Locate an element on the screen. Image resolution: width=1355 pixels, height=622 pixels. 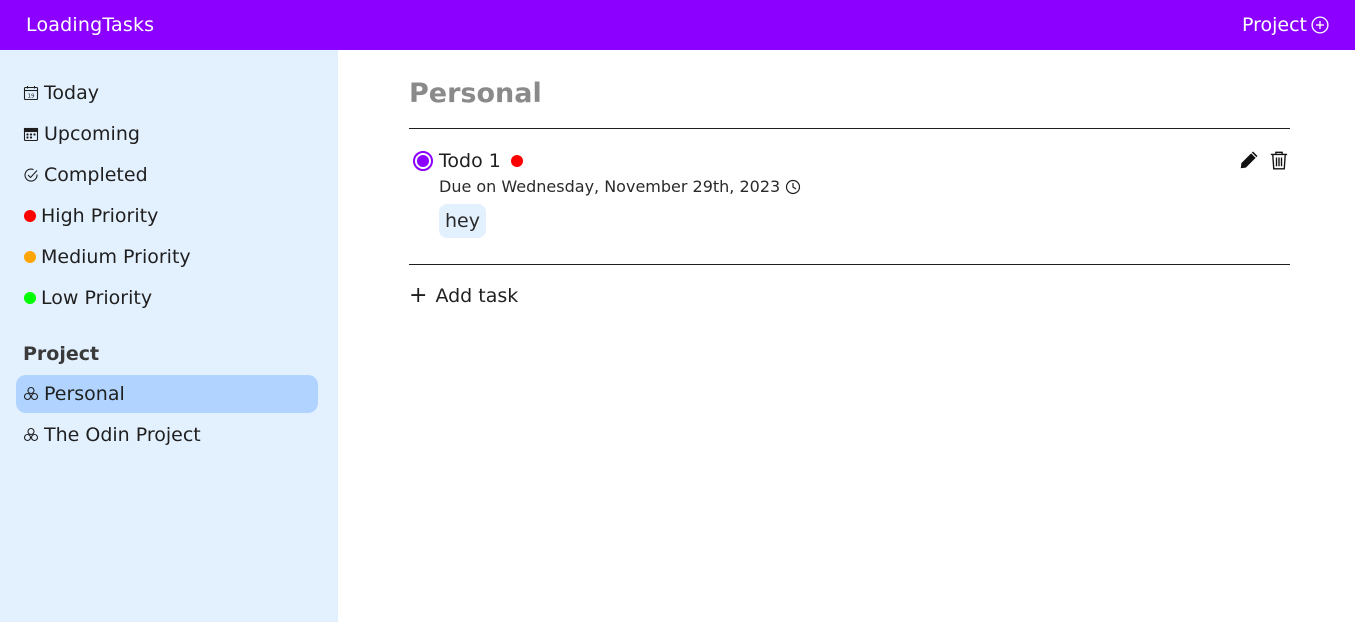
medium-priority-dot-icon is located at coordinates (30, 257).